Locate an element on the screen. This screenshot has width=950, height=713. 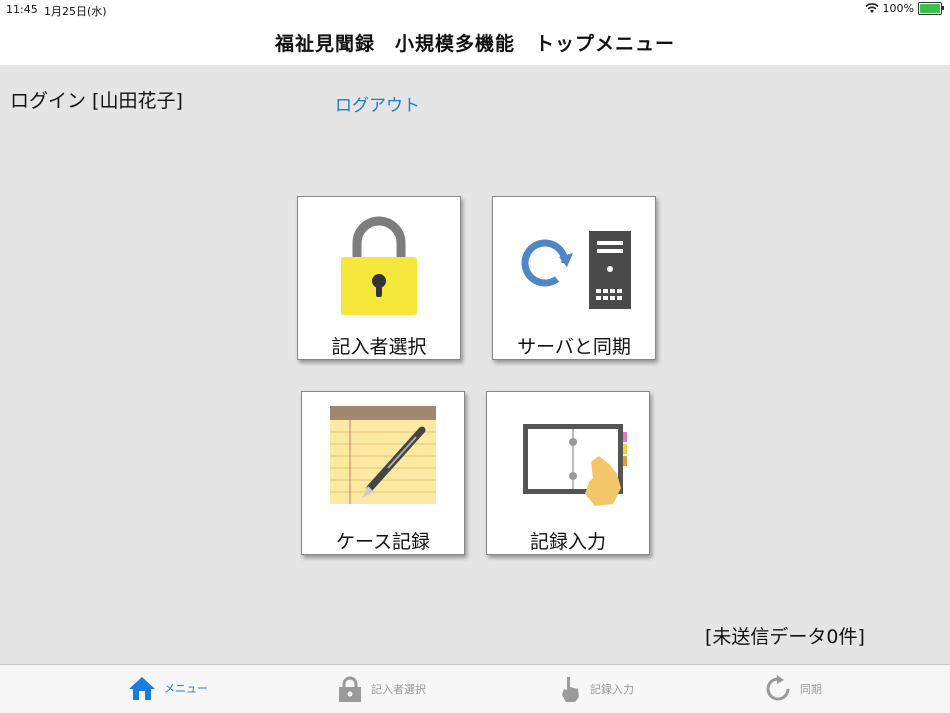
tile-writer-select: 記入者選択 is located at coordinates (379, 278).